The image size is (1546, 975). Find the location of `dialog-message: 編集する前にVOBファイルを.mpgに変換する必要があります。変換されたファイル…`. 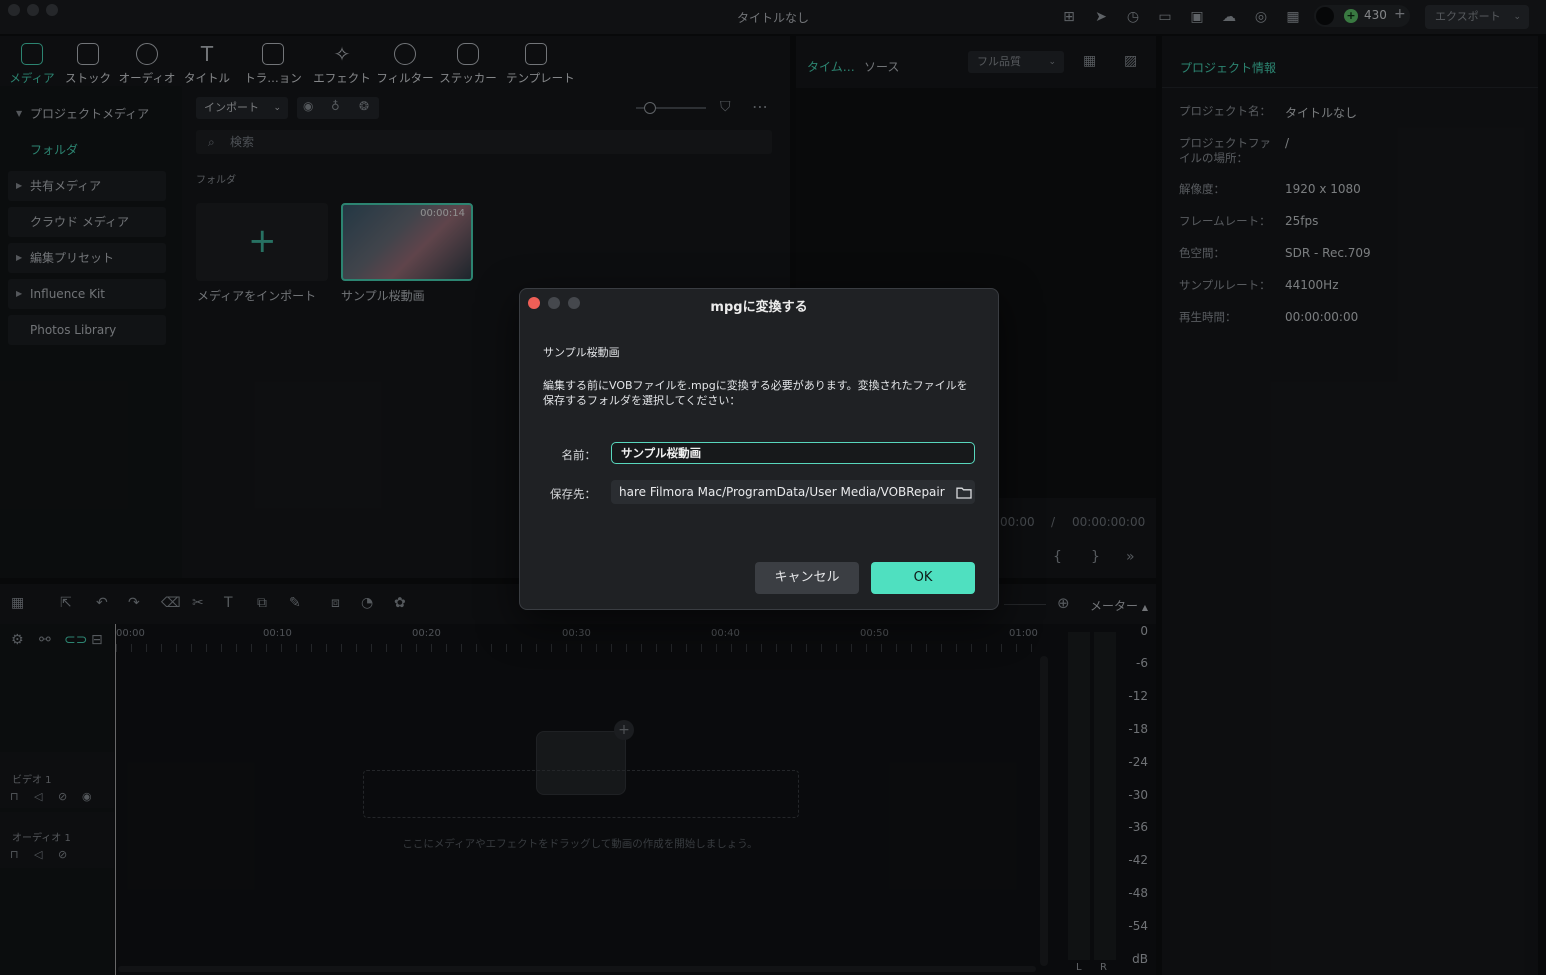

dialog-message: 編集する前にVOBファイルを.mpgに変換する必要があります。変換されたファイル… is located at coordinates (755, 393).